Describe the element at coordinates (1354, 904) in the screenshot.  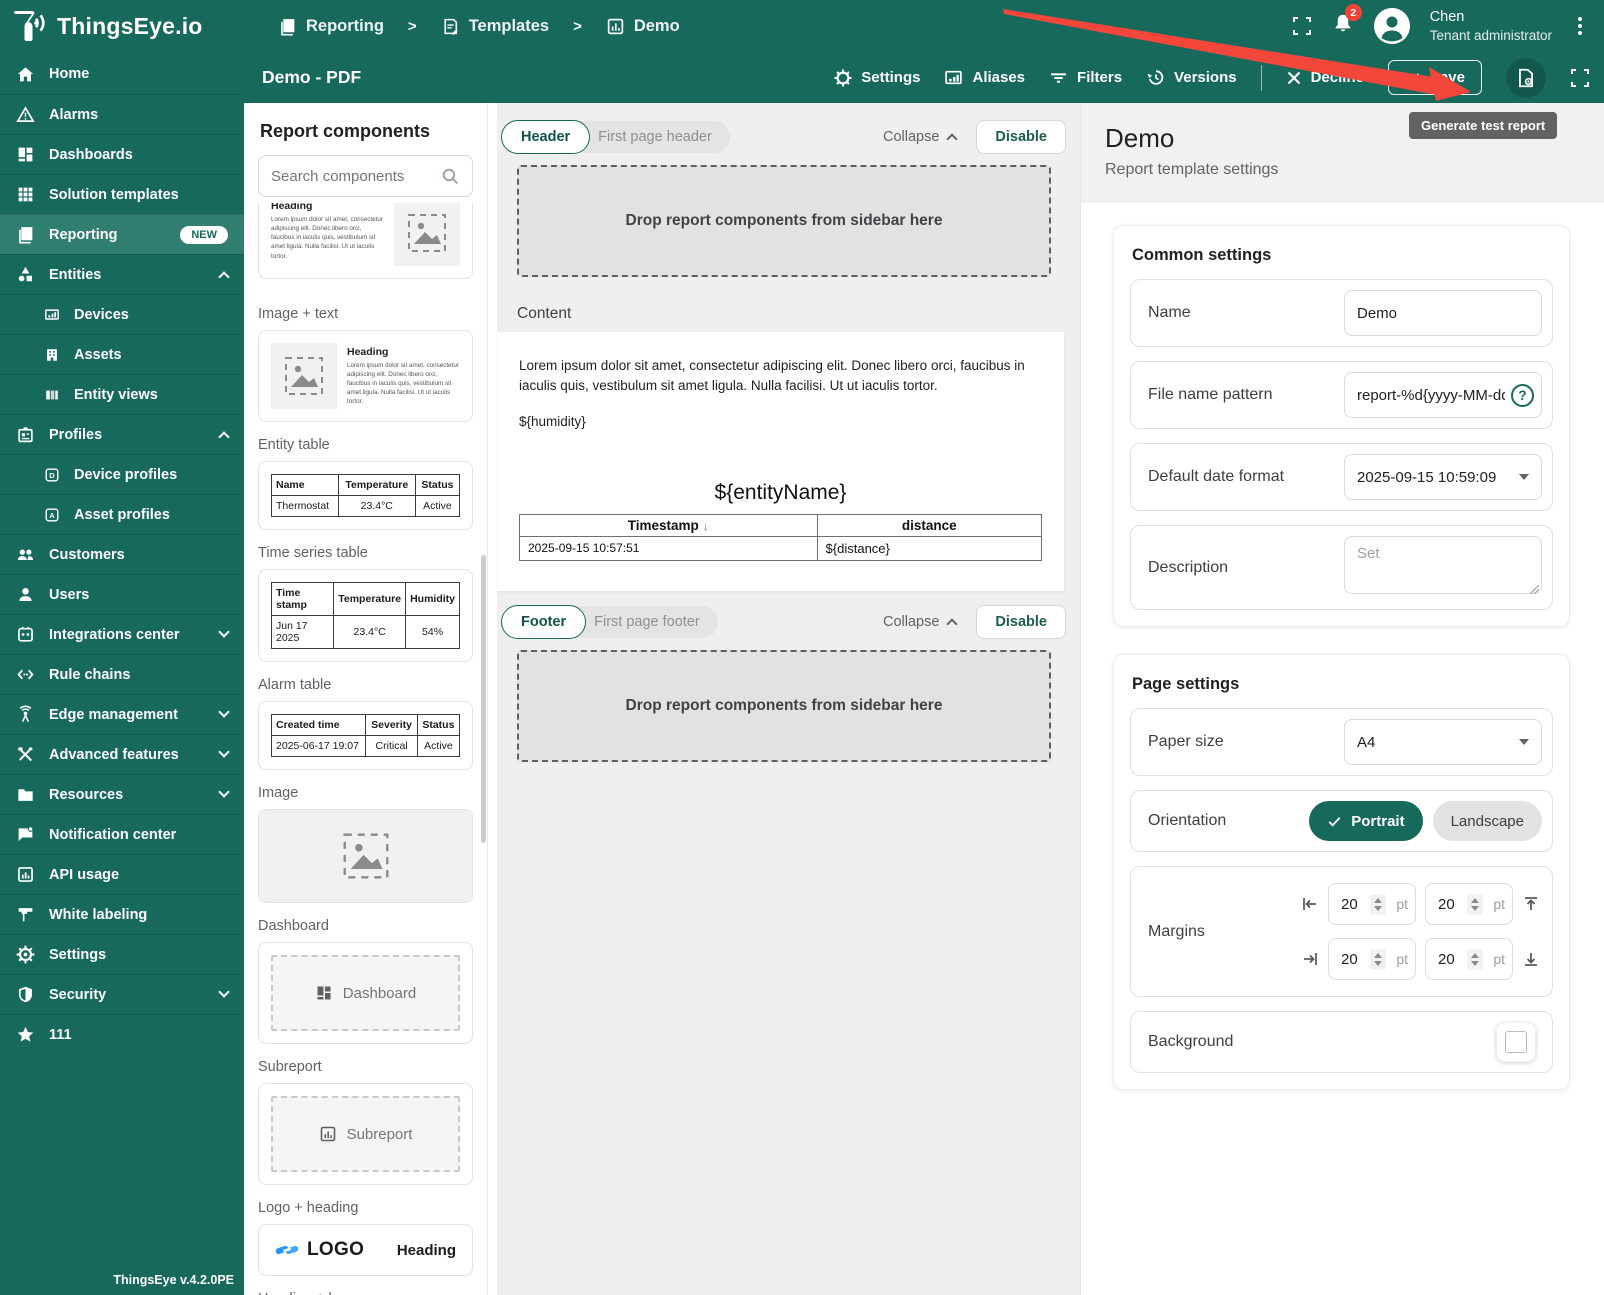
I see `margin-left-input` at that location.